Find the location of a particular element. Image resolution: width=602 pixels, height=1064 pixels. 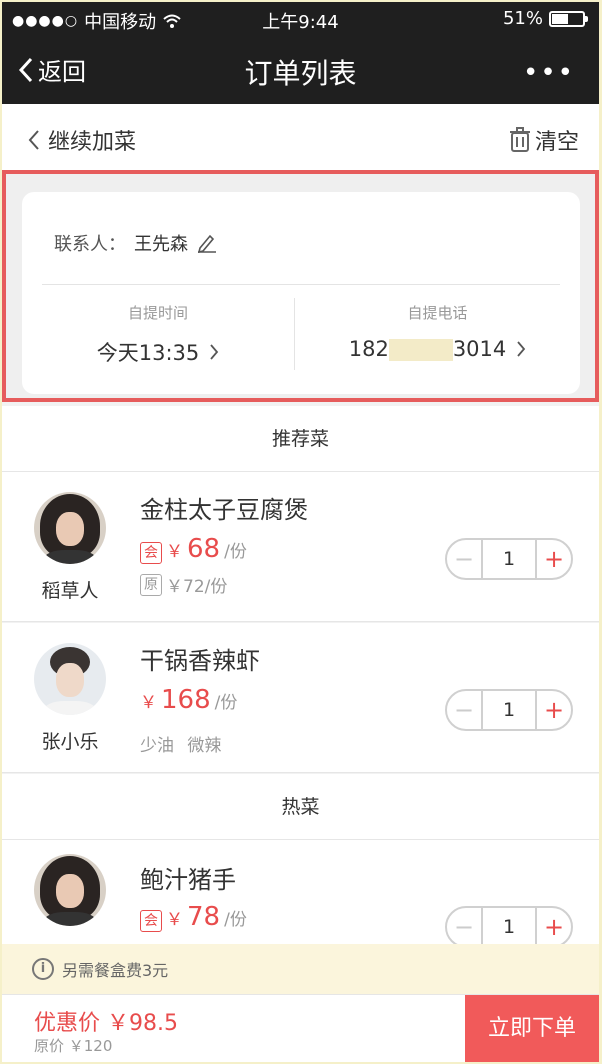

orderer-name: 稻草人 is located at coordinates (70, 591).